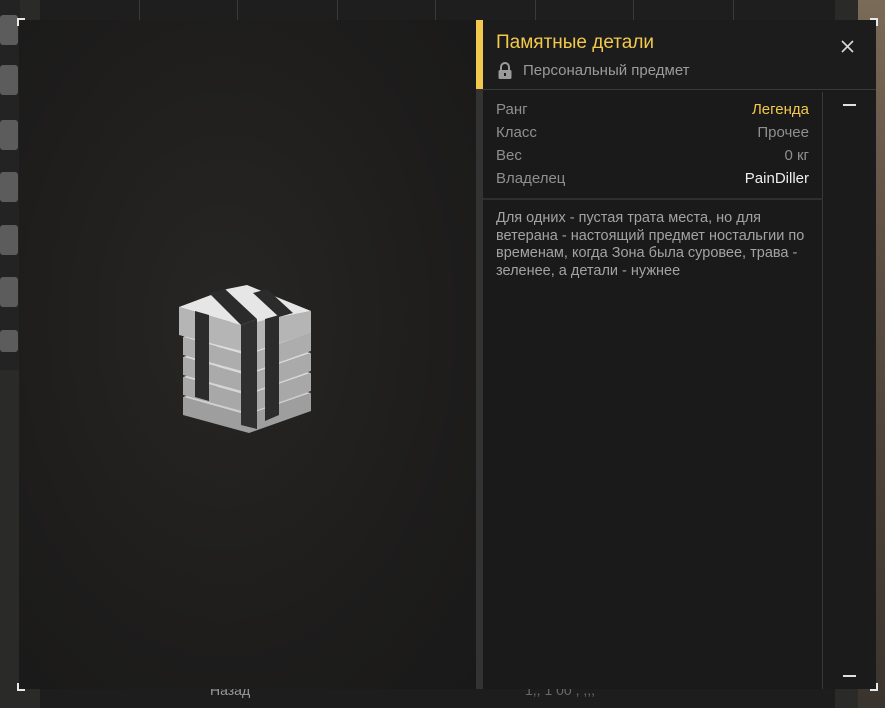 This screenshot has height=708, width=885. Describe the element at coordinates (479, 354) in the screenshot. I see `rarity-accent-bar` at that location.